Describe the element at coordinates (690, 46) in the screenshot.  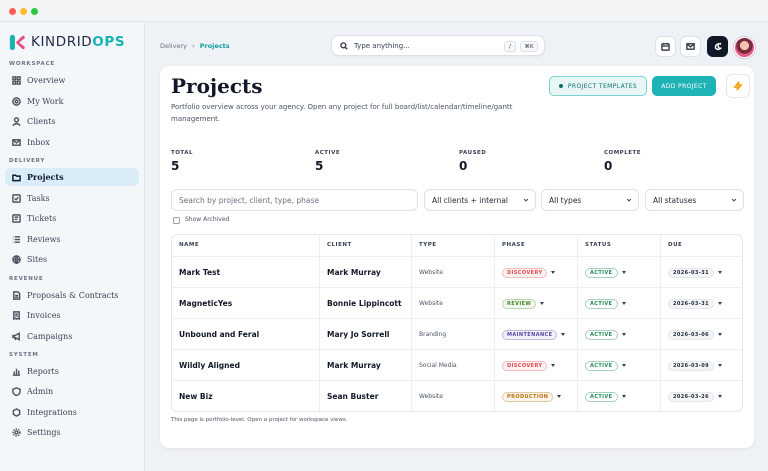
I see `messages-button` at that location.